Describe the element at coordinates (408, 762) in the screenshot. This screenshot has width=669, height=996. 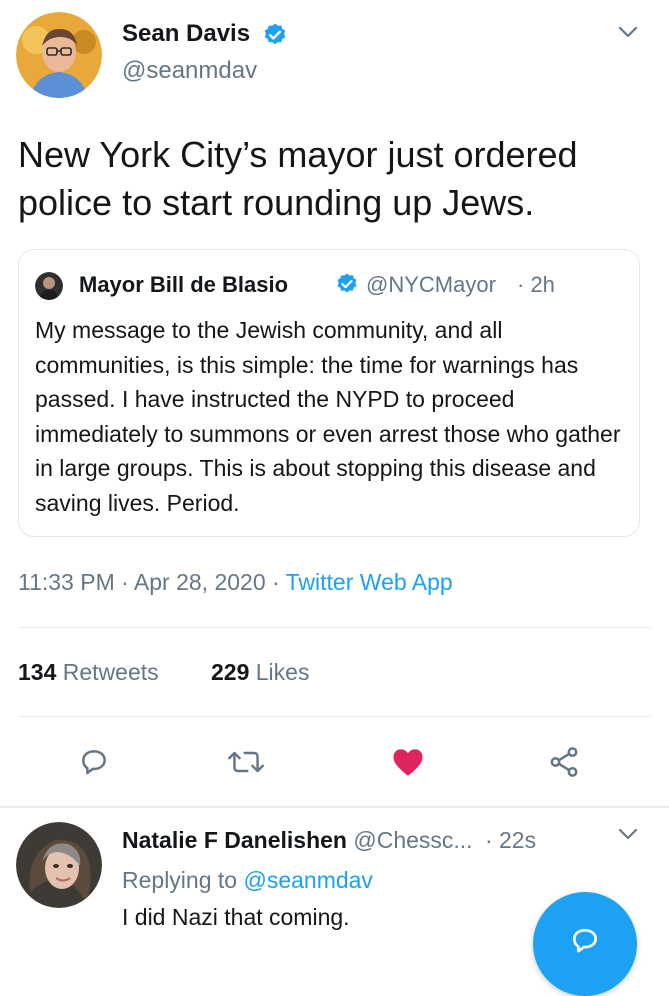
I see `heart-icon` at that location.